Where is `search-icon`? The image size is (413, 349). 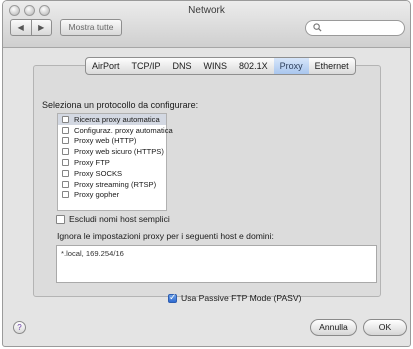
search-icon is located at coordinates (317, 28).